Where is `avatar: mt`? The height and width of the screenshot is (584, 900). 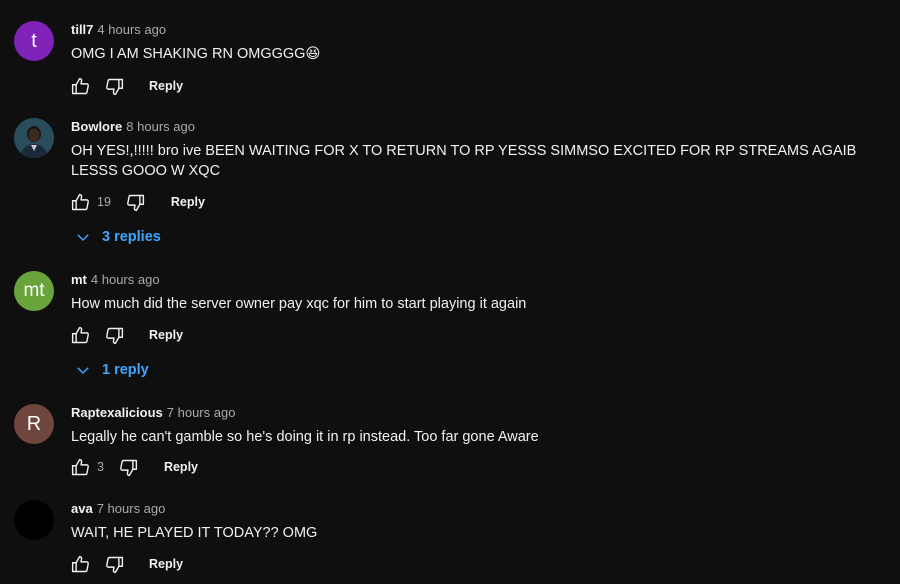
avatar: mt is located at coordinates (34, 291).